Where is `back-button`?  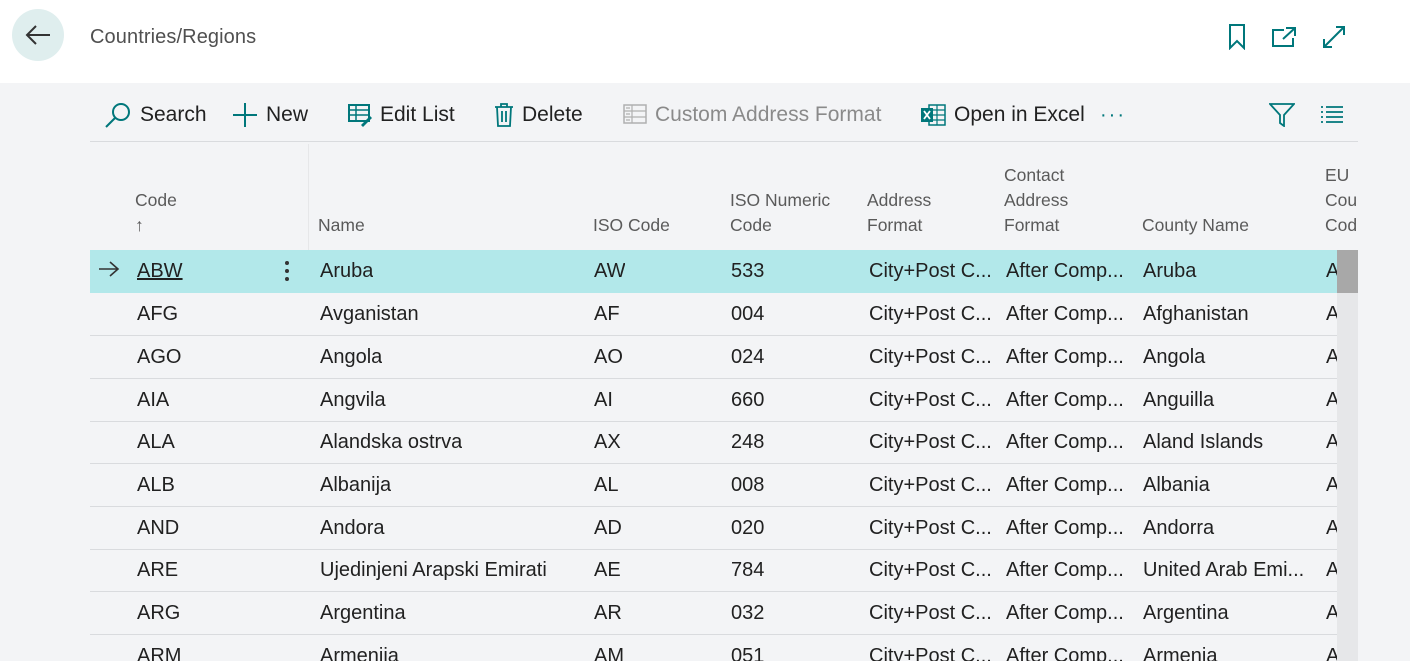 back-button is located at coordinates (38, 35).